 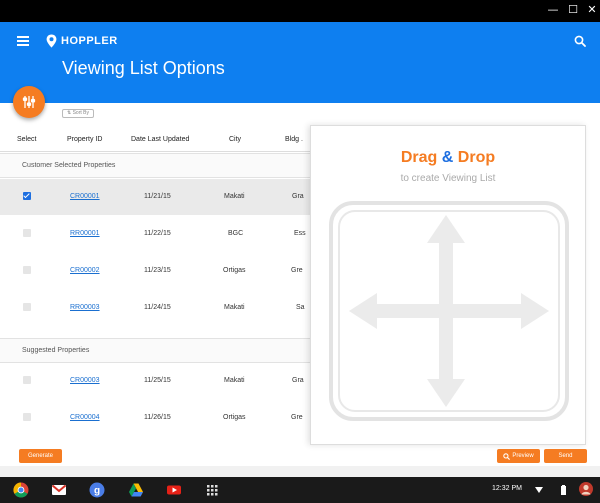 I want to click on drive-icon, so click(x=136, y=490).